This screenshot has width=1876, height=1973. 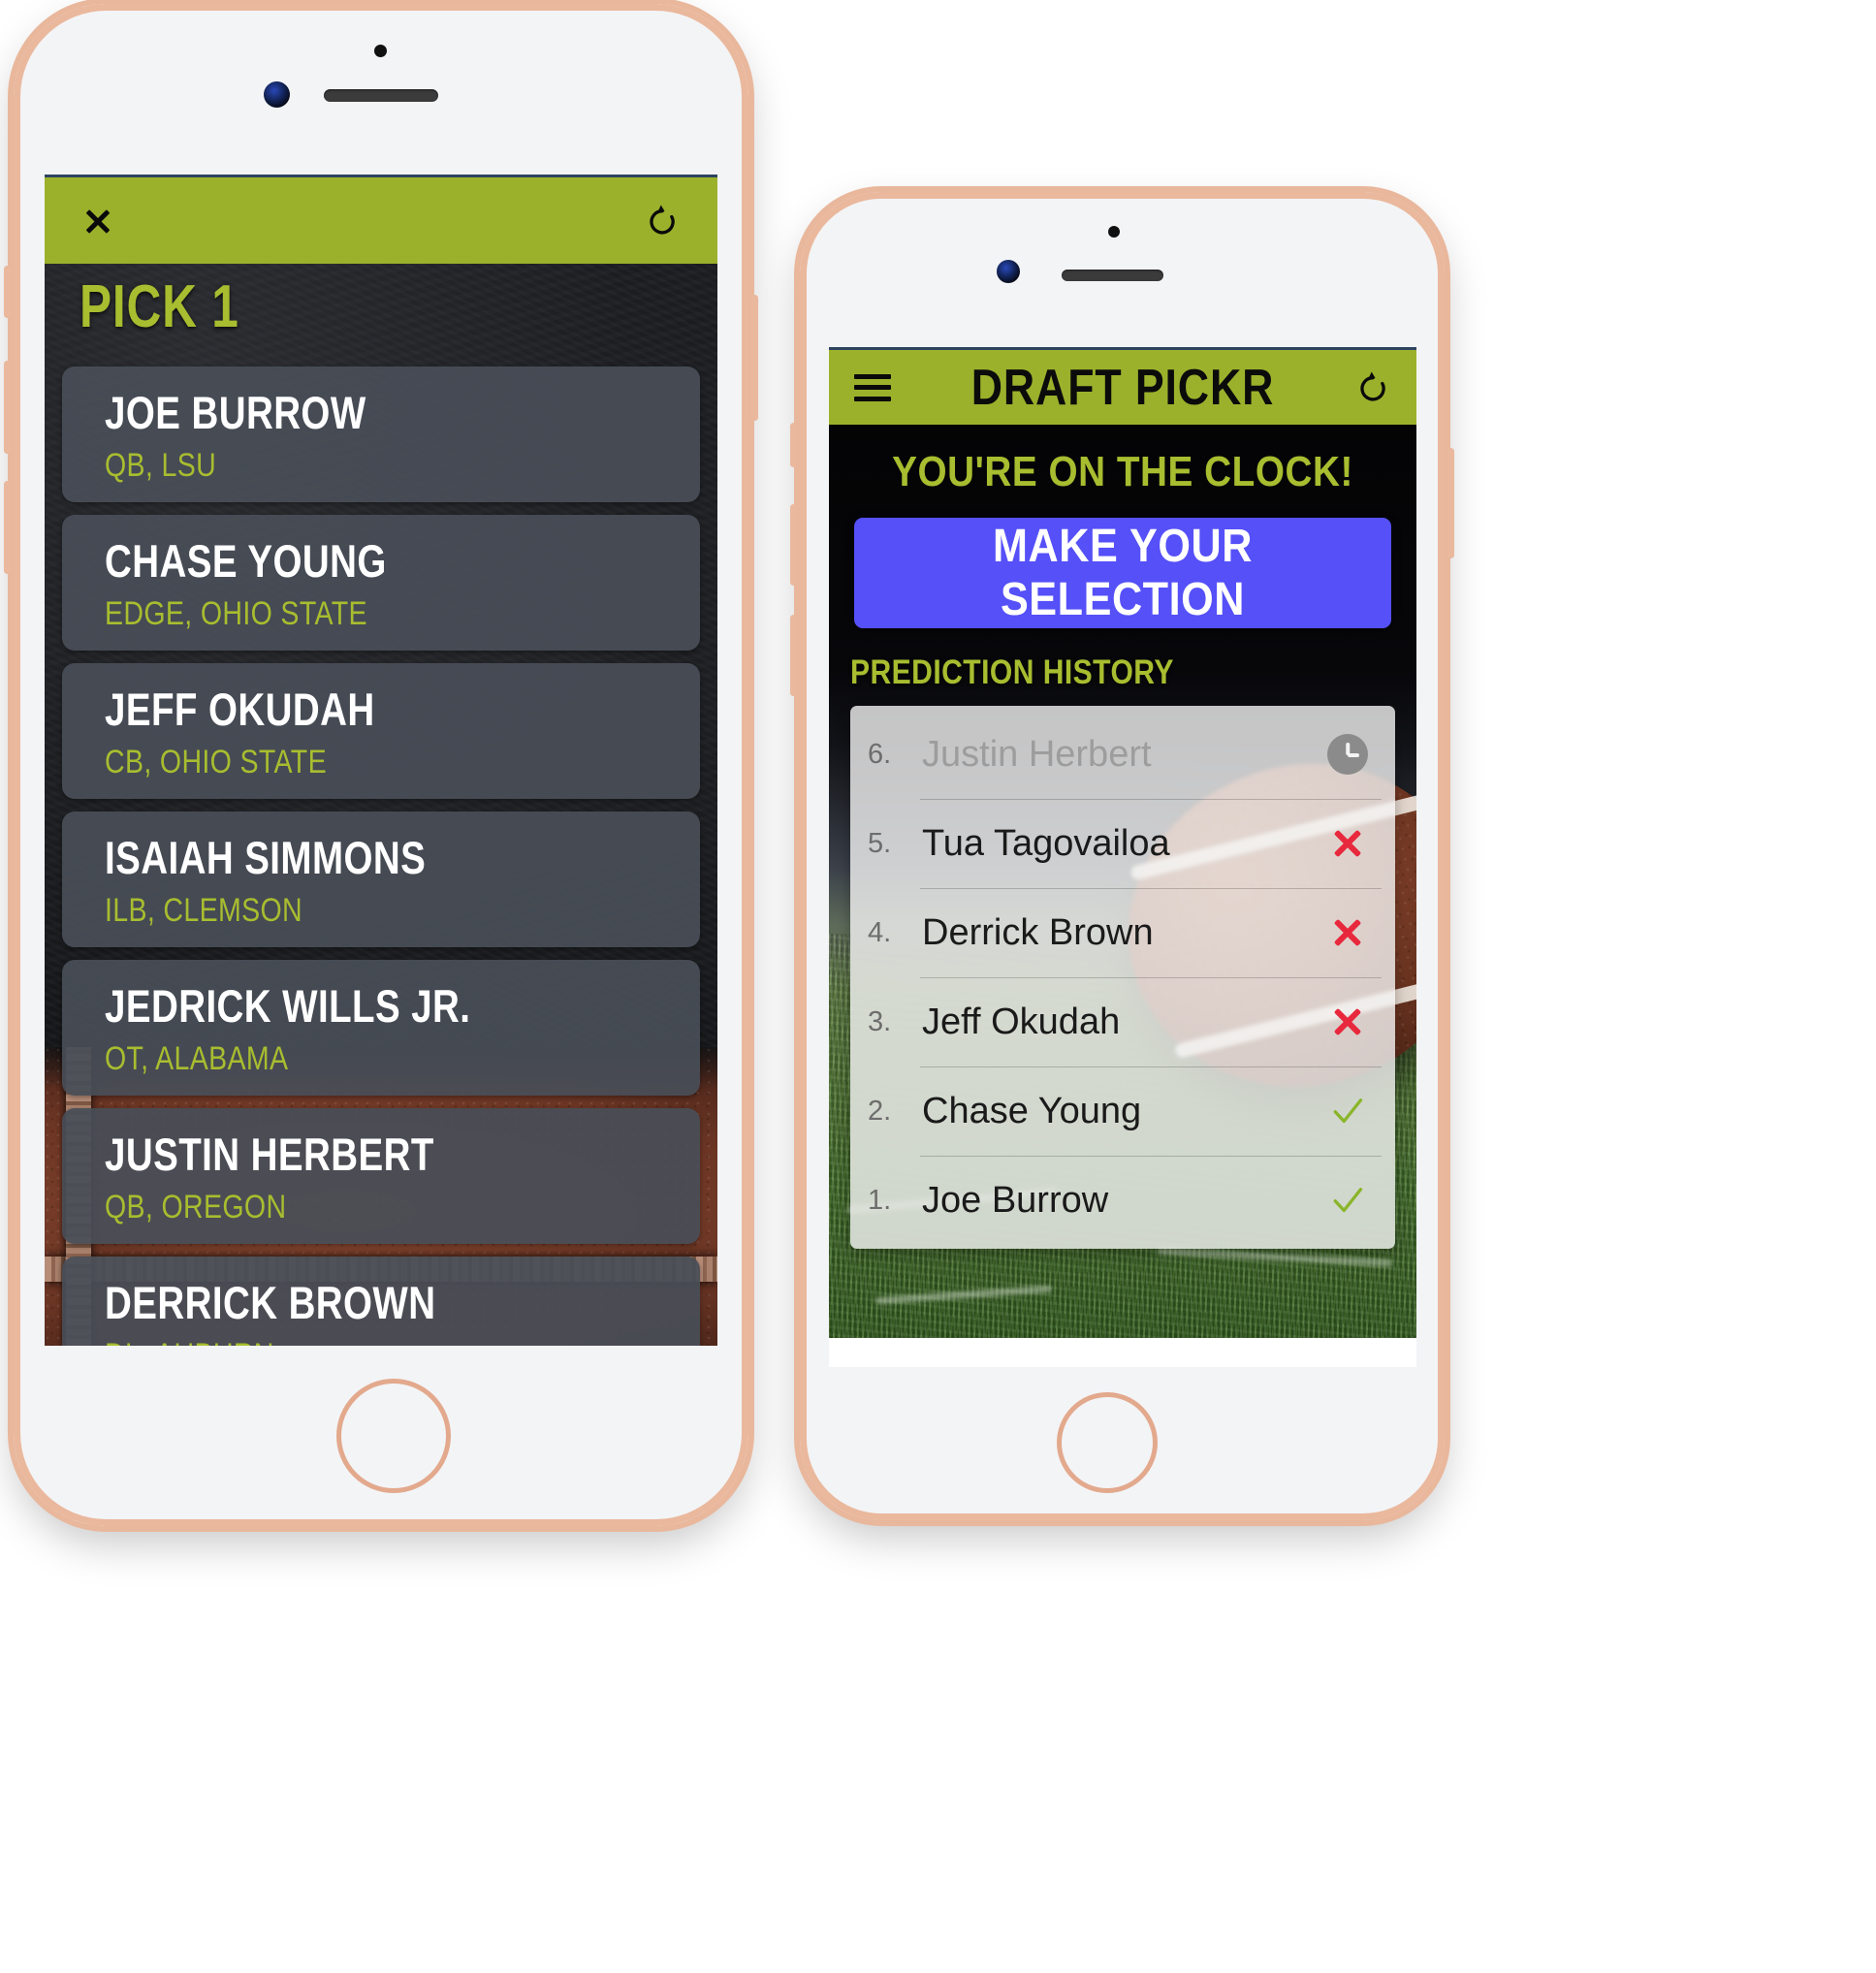 I want to click on history-rank: 5., so click(x=880, y=843).